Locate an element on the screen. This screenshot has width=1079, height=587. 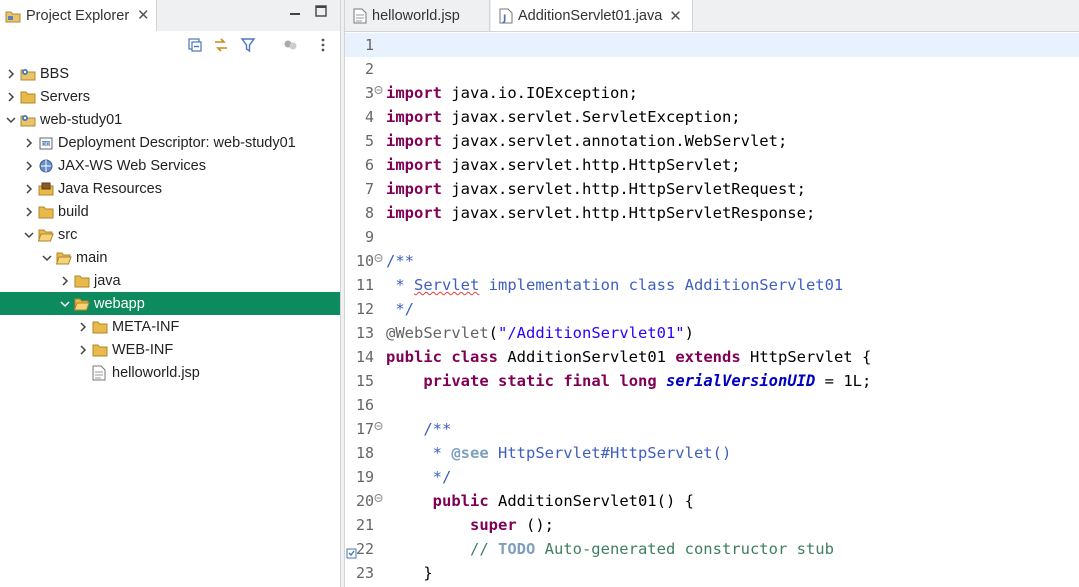
code-text: import javax.servlet.http.HttpServlet; is located at coordinates (563, 165).